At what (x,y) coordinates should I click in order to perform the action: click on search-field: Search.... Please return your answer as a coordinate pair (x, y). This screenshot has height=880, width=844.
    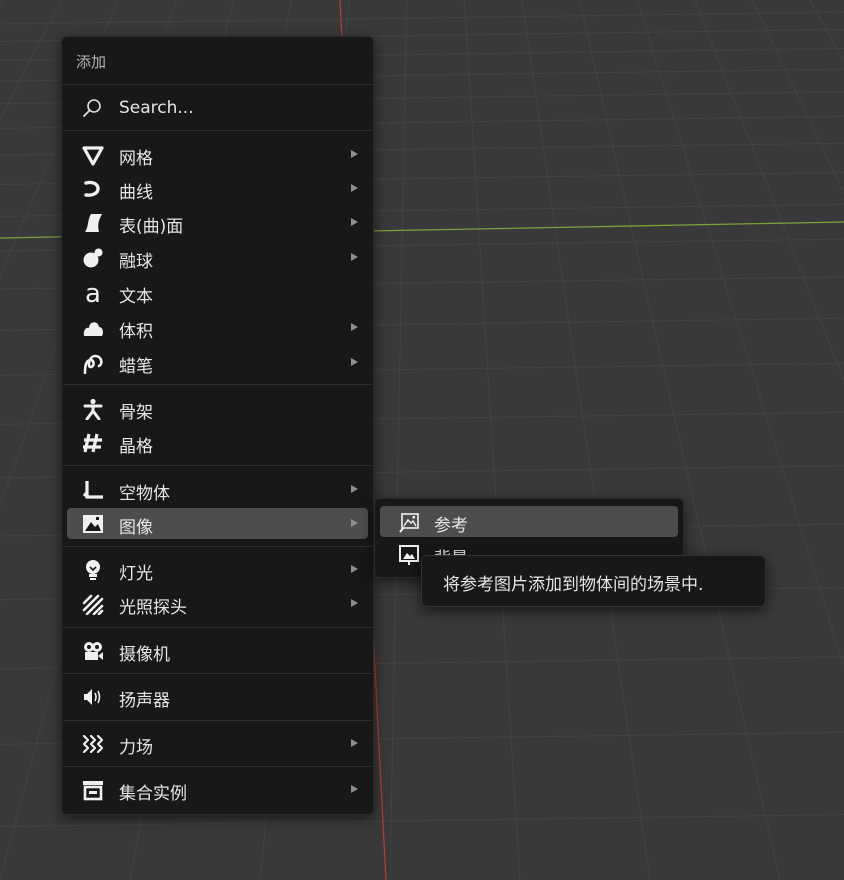
    Looking at the image, I should click on (217, 108).